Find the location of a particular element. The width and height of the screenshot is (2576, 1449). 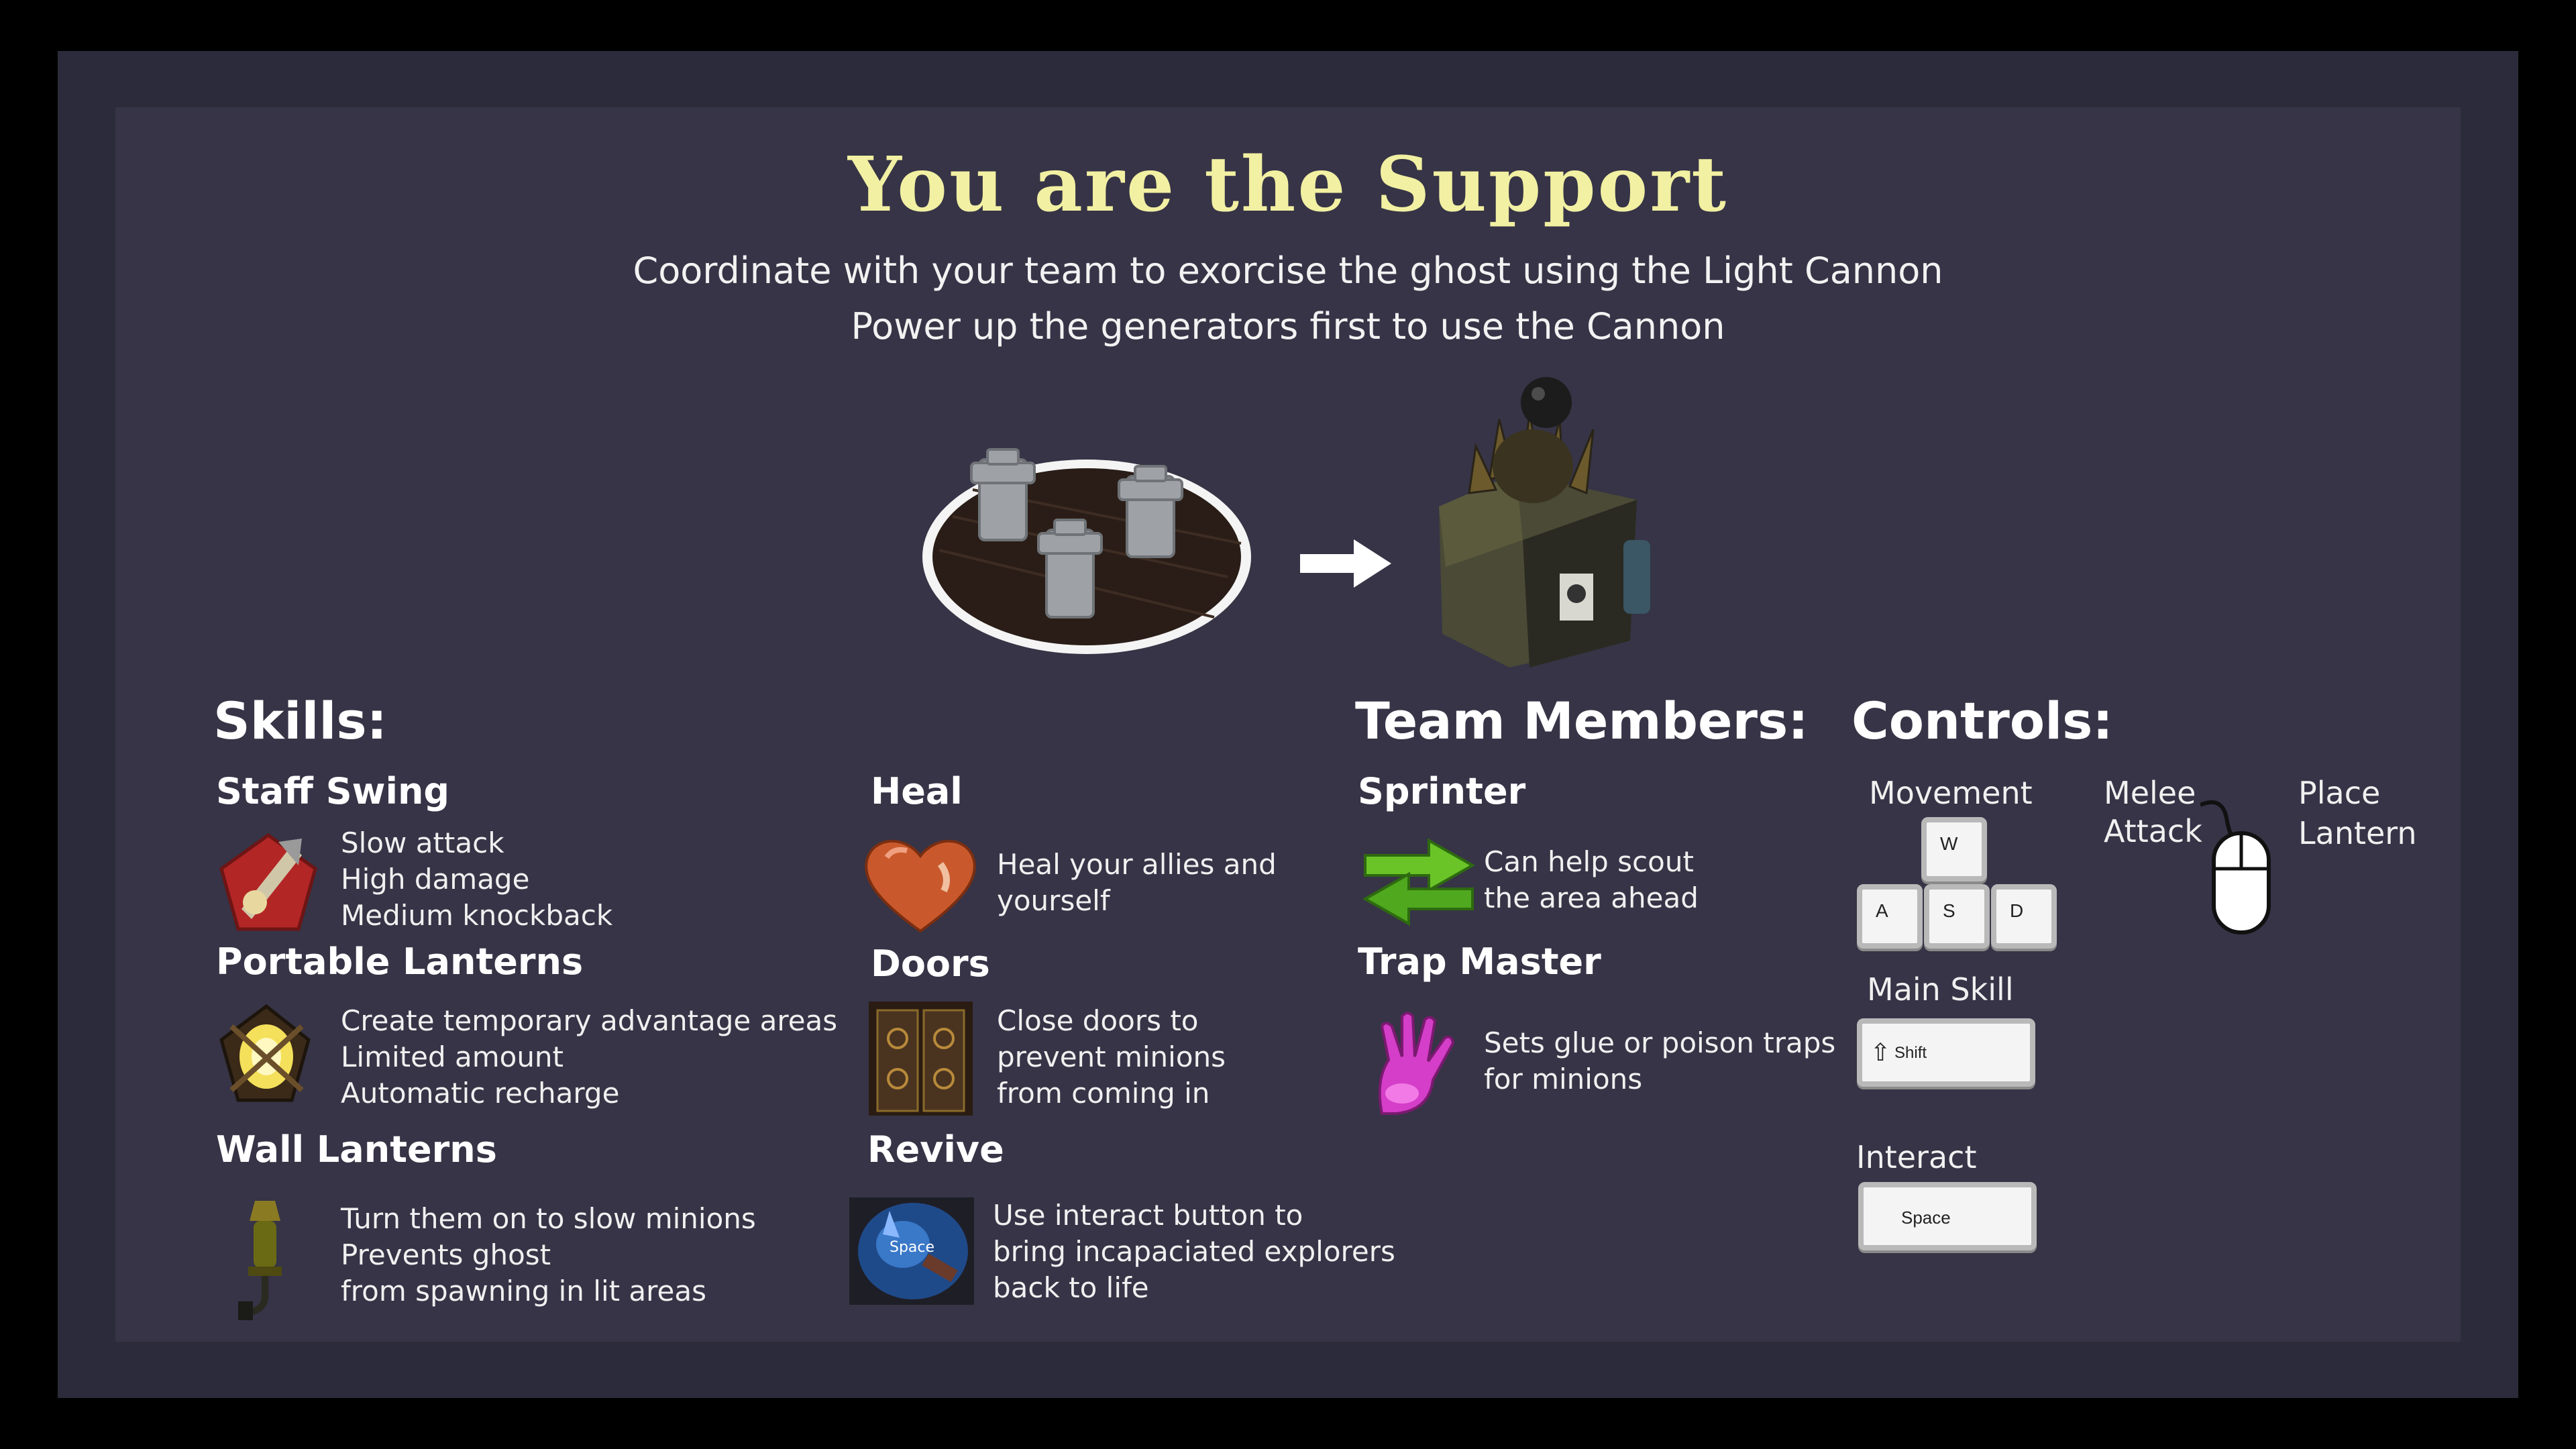

skill-desc-staff-swing: Slow attack High damage Medium knockback is located at coordinates (476, 879).